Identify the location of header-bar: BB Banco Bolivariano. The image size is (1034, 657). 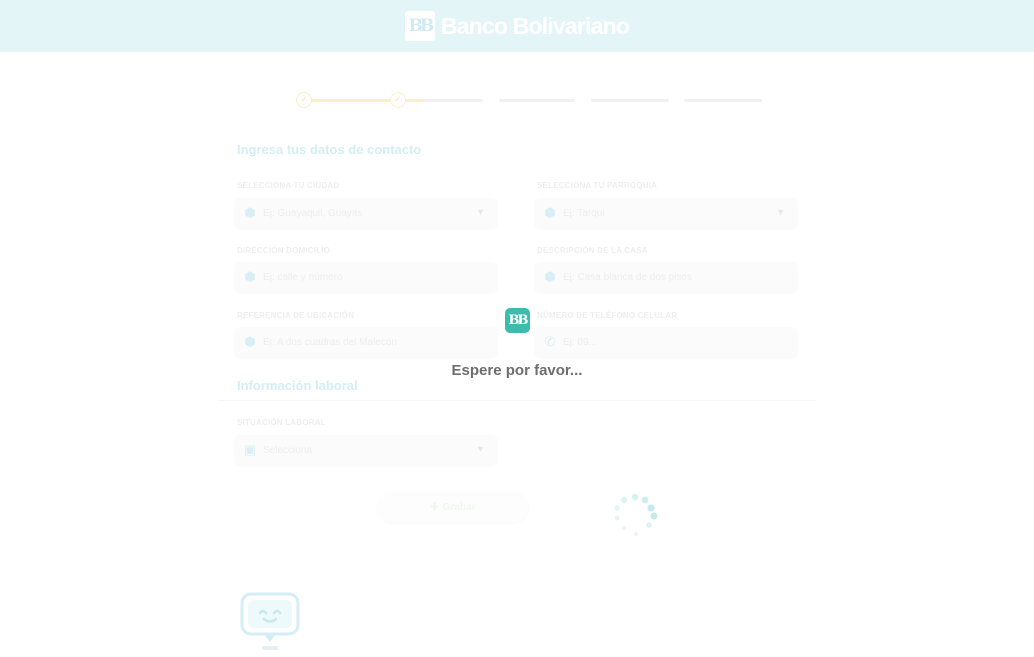
(517, 26).